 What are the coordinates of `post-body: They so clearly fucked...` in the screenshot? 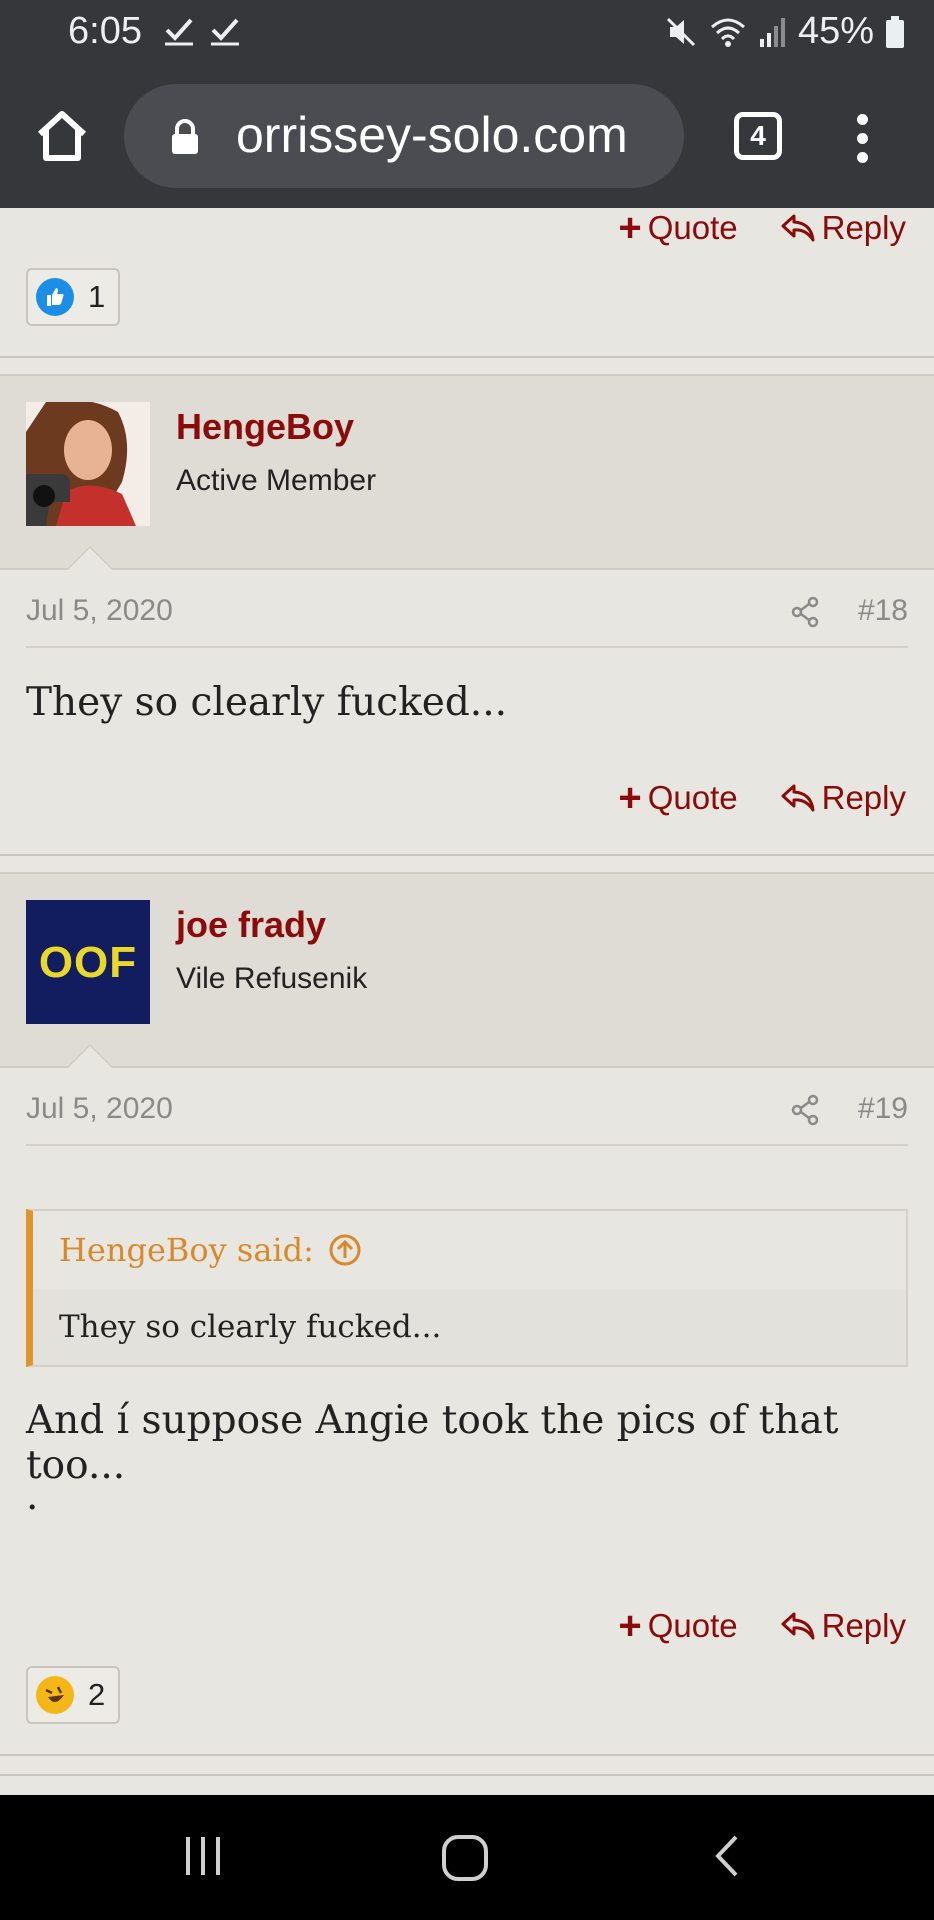 It's located at (266, 702).